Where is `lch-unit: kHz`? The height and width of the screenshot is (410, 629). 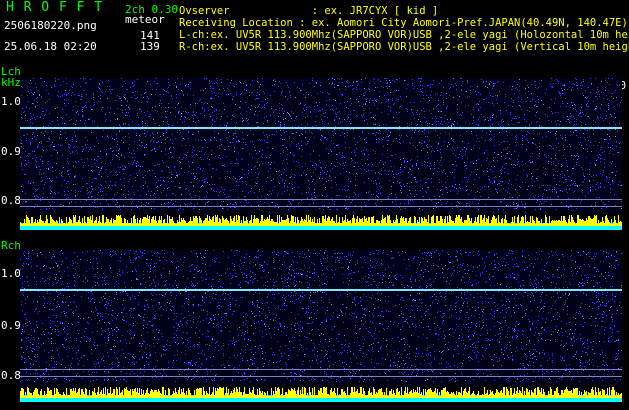
lch-unit: kHz is located at coordinates (11, 82).